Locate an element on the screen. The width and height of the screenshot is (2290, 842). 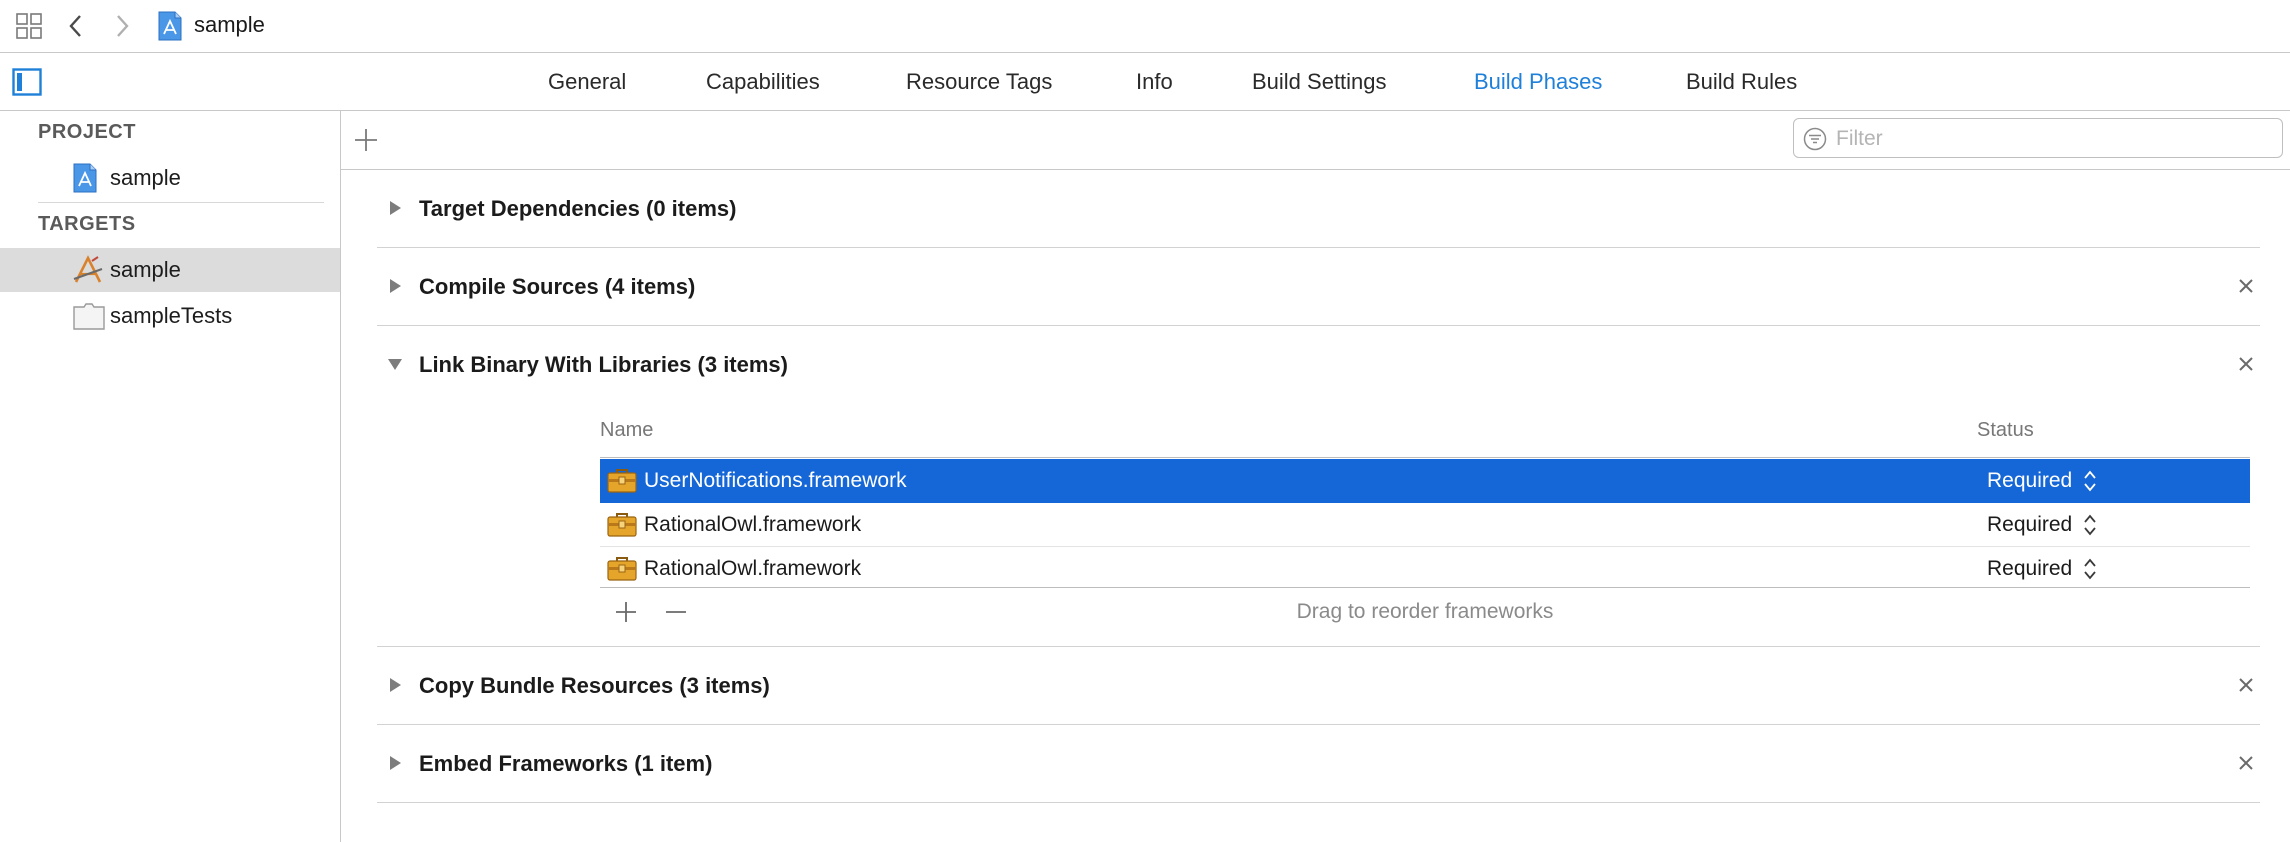
app-target-icon is located at coordinates (88, 270).